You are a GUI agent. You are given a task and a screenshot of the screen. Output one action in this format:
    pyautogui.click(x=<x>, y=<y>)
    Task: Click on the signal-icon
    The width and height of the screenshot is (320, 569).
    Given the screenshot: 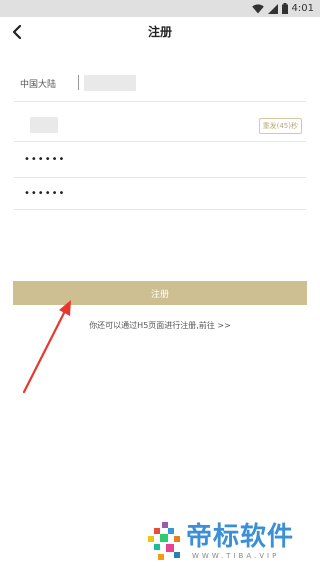 What is the action you would take?
    pyautogui.click(x=272, y=8)
    